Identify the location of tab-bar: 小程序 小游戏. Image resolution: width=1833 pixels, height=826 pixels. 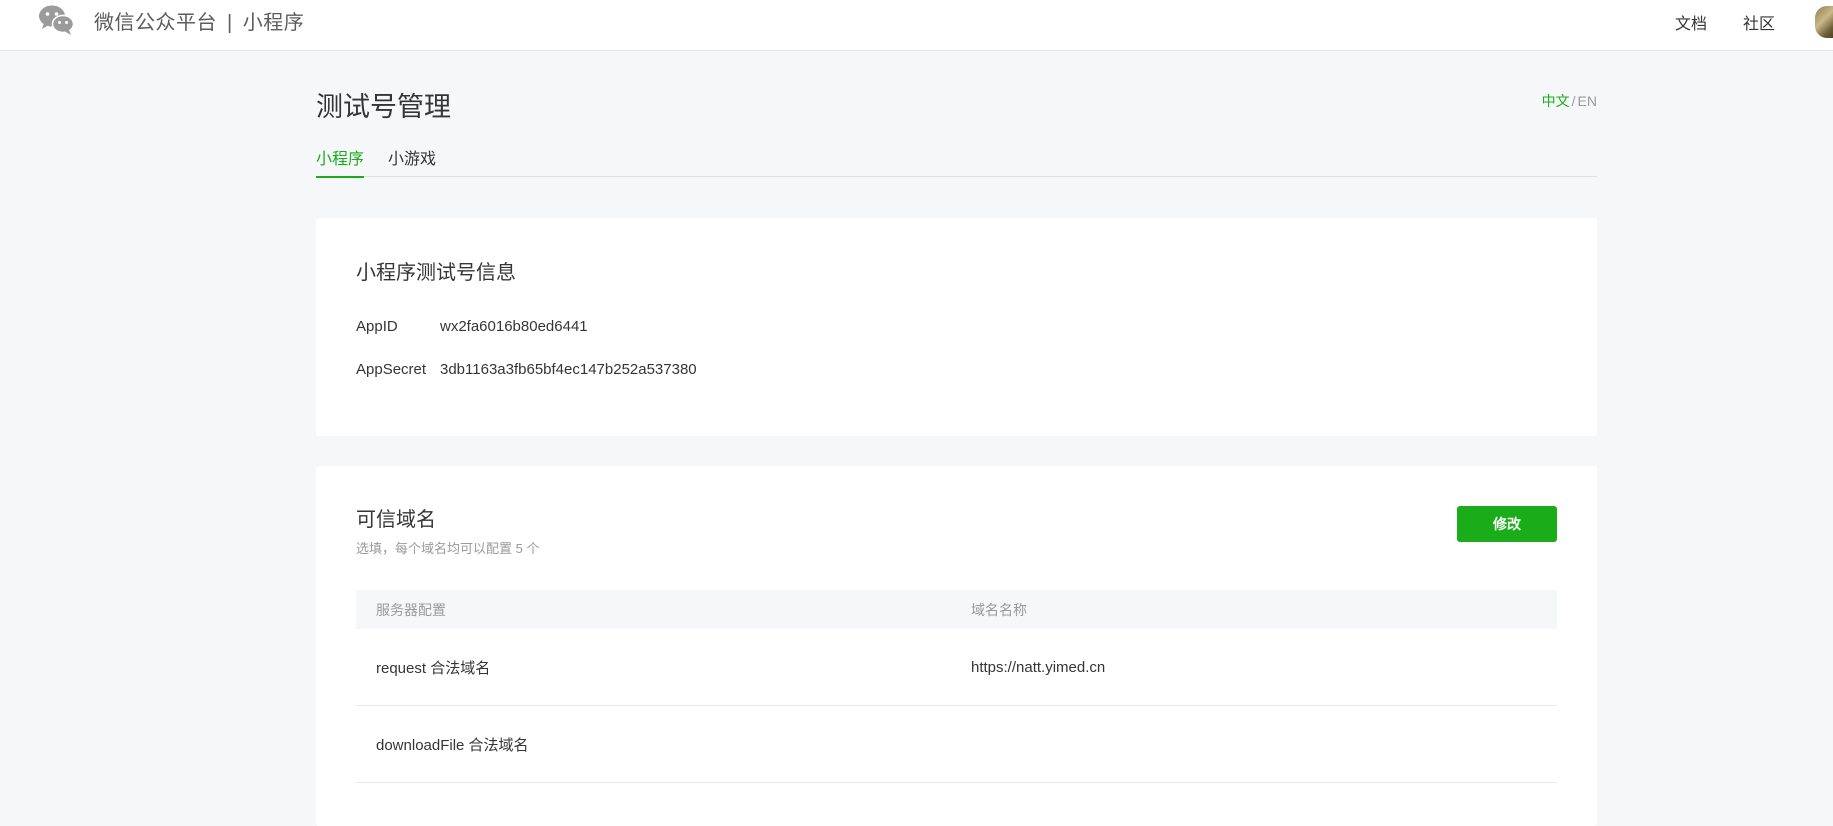
(956, 161).